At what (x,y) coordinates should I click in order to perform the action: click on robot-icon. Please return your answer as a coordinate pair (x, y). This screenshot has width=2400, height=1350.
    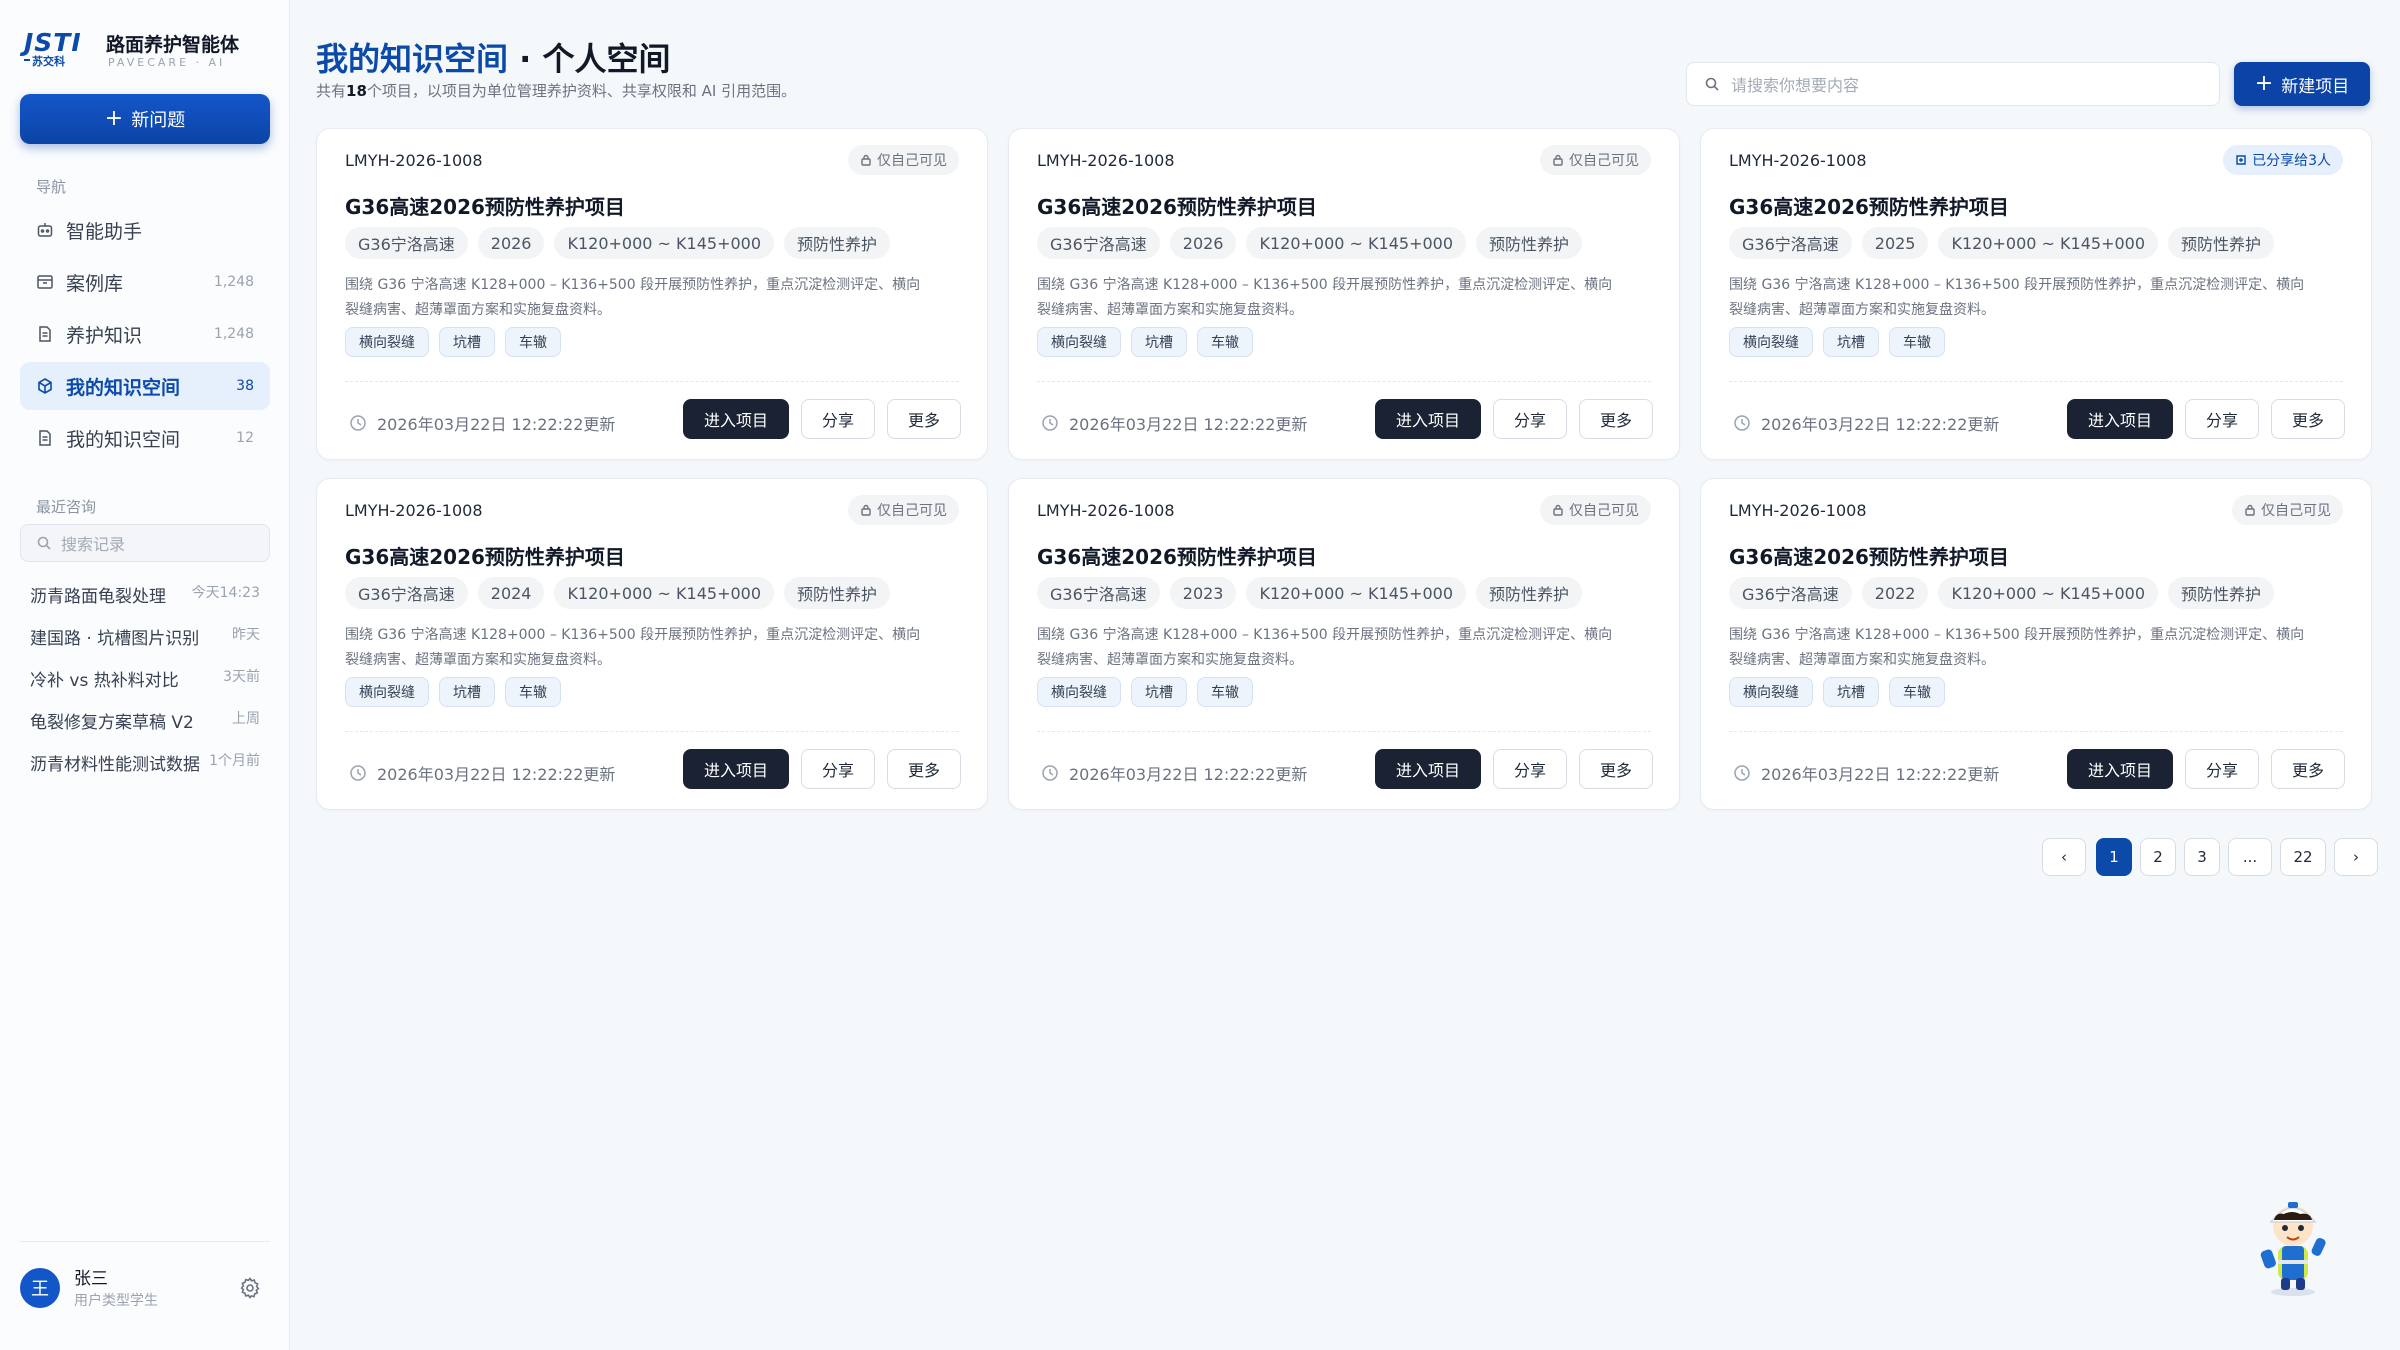
    Looking at the image, I should click on (45, 230).